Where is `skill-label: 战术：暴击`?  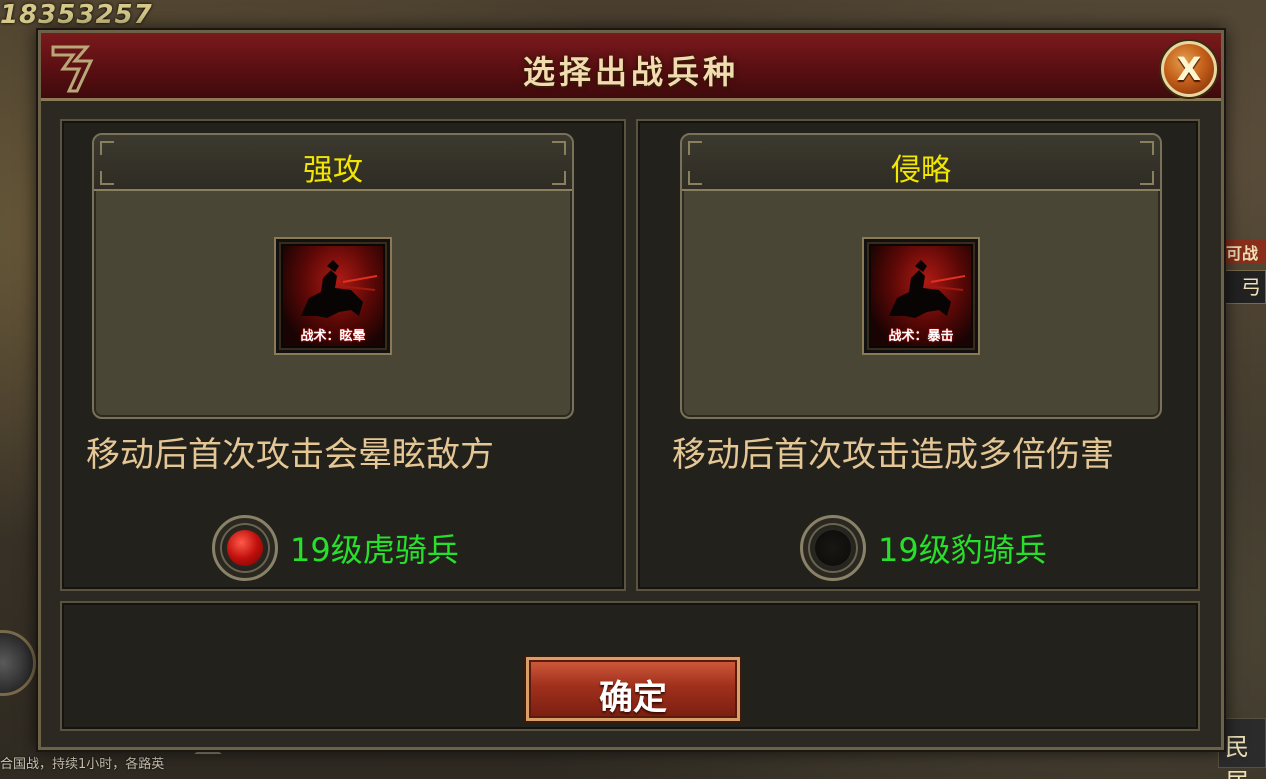 skill-label: 战术：暴击 is located at coordinates (921, 336).